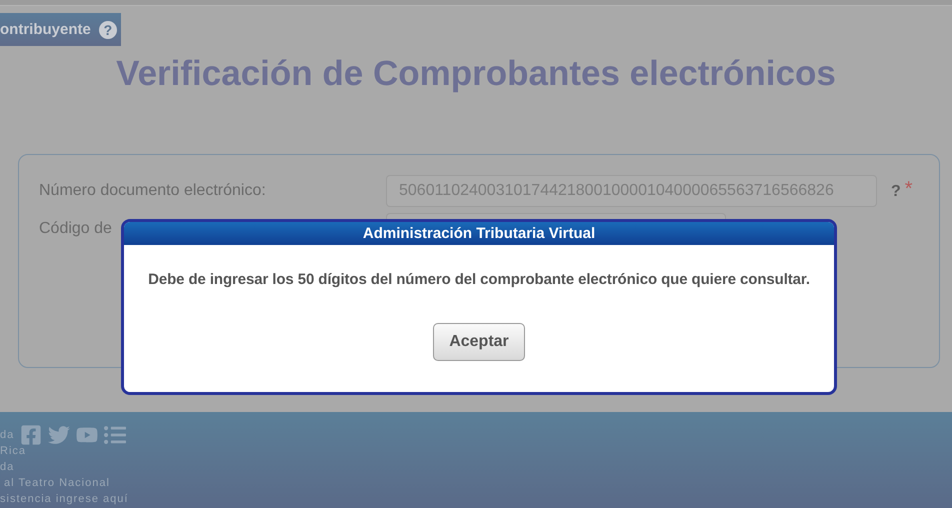 The image size is (952, 508). I want to click on twitter-icon, so click(59, 435).